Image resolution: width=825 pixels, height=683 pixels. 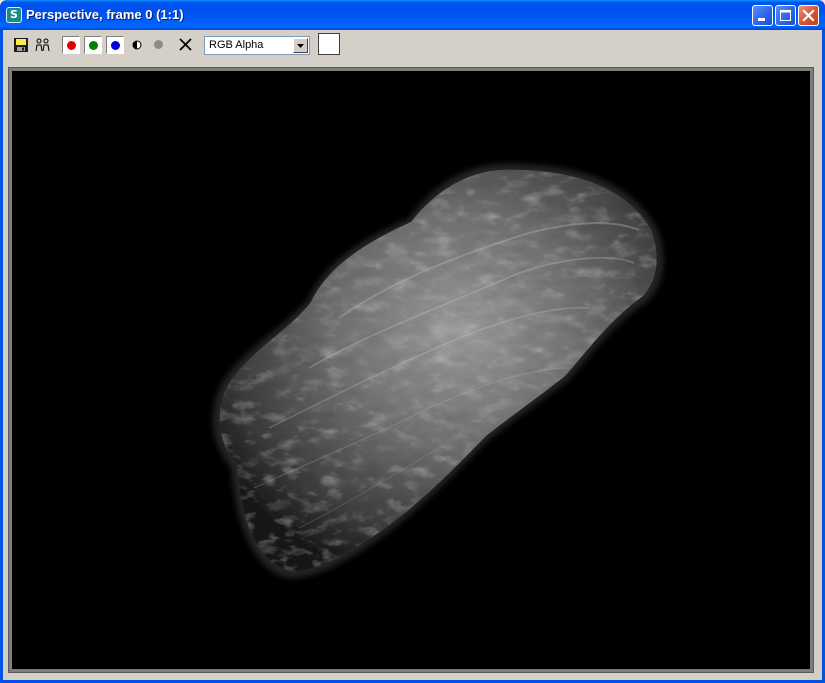 I want to click on green-channel-icon, so click(x=93, y=45).